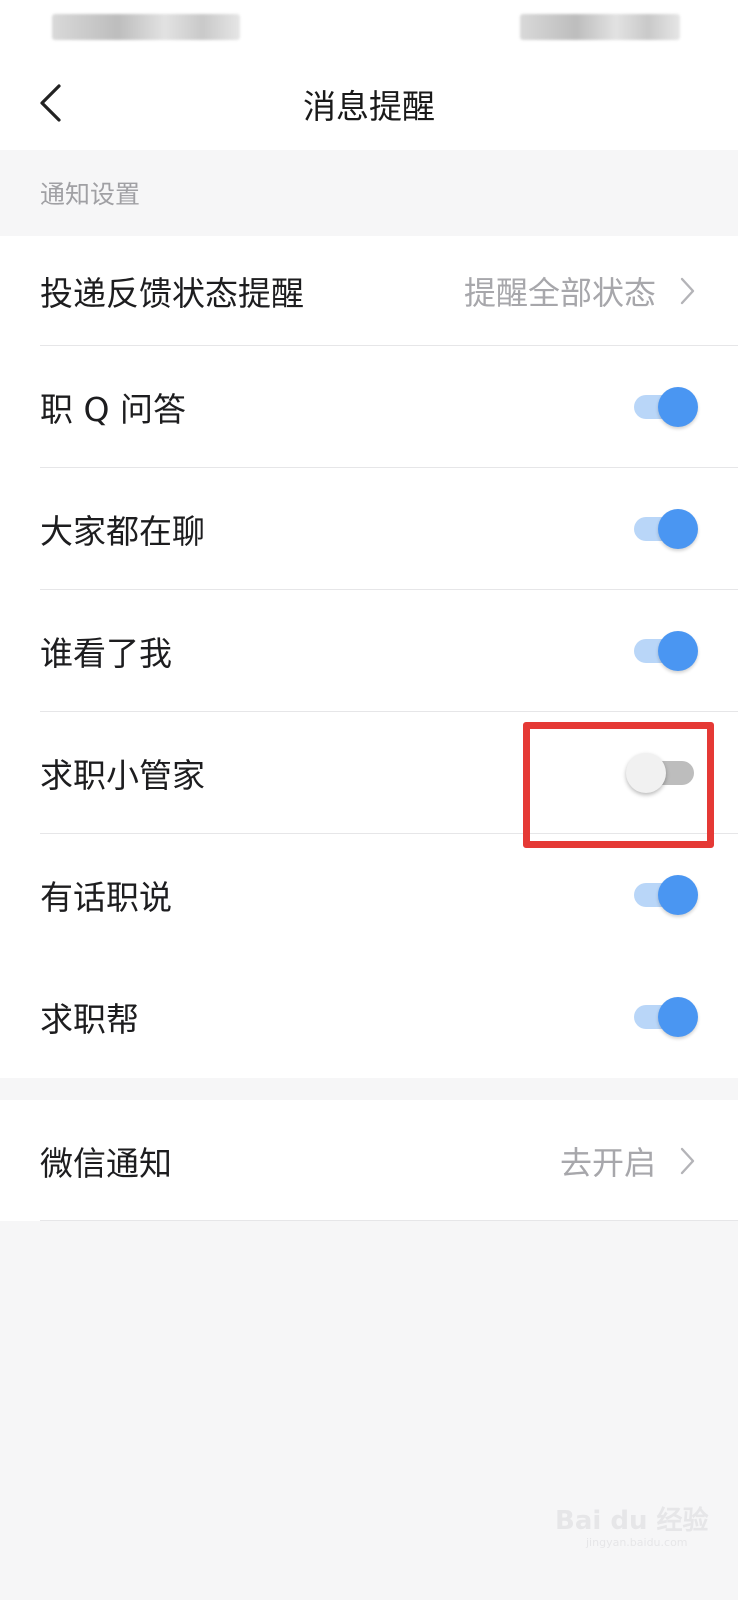 This screenshot has width=738, height=1600. I want to click on status-bar, so click(369, 29).